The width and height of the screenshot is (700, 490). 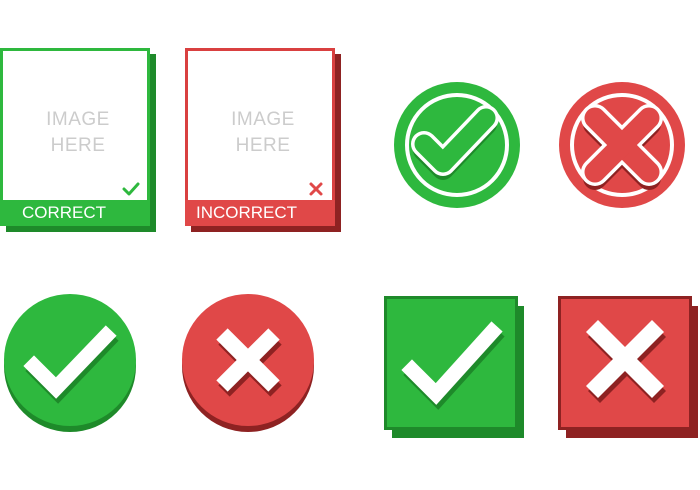 What do you see at coordinates (260, 213) in the screenshot?
I see `incorrect-label: INCORRECT` at bounding box center [260, 213].